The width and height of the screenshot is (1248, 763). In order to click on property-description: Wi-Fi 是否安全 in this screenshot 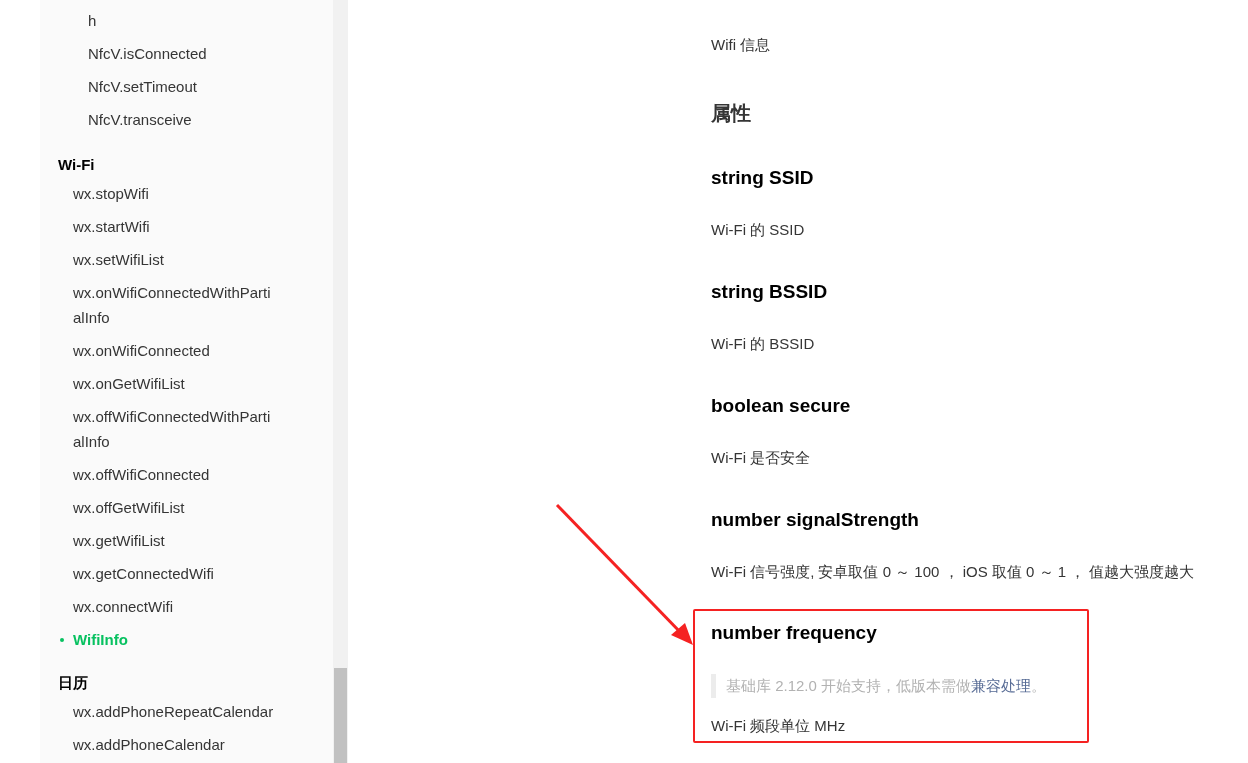, I will do `click(761, 458)`.